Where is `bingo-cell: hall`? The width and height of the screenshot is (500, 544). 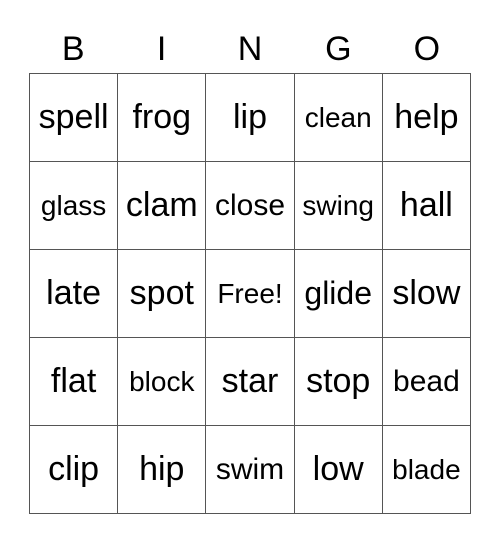
bingo-cell: hall is located at coordinates (426, 206).